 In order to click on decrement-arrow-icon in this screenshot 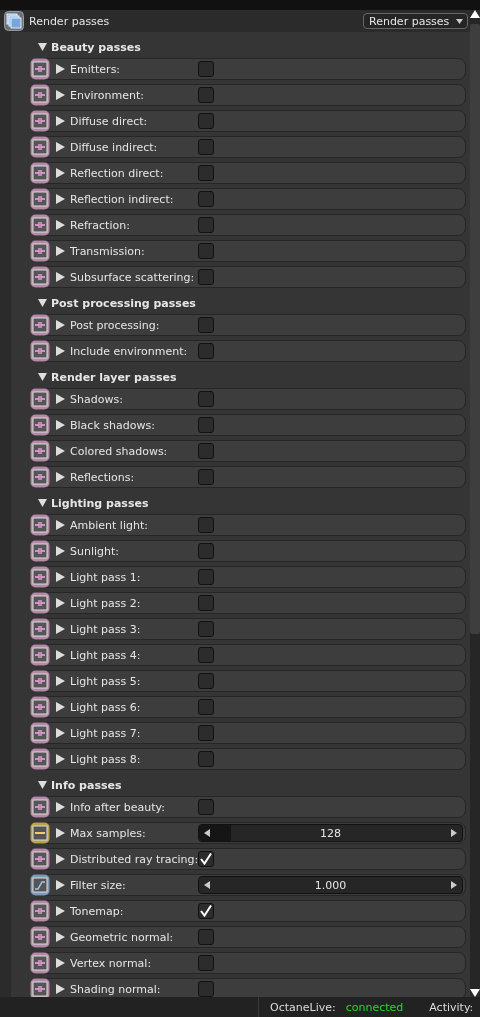, I will do `click(207, 885)`.